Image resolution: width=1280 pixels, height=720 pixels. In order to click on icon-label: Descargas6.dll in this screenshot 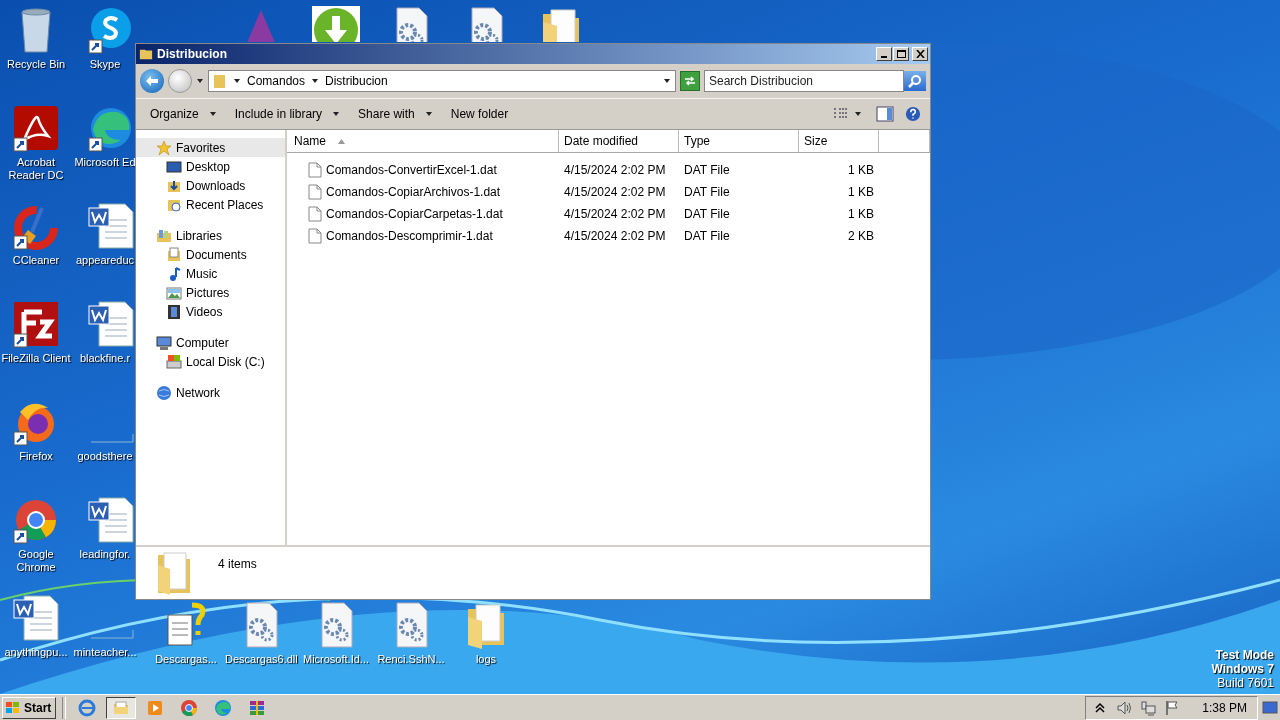, I will do `click(261, 659)`.